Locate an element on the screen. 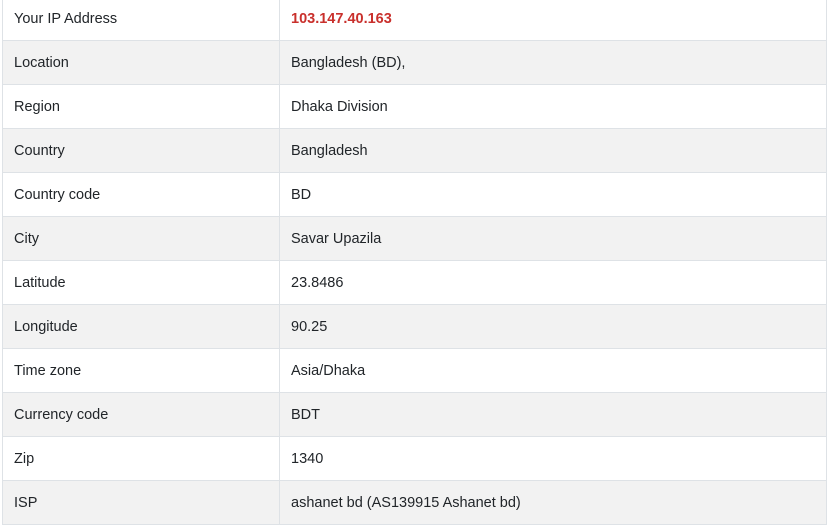 This screenshot has width=829, height=527. zip-value: 1340 is located at coordinates (553, 458).